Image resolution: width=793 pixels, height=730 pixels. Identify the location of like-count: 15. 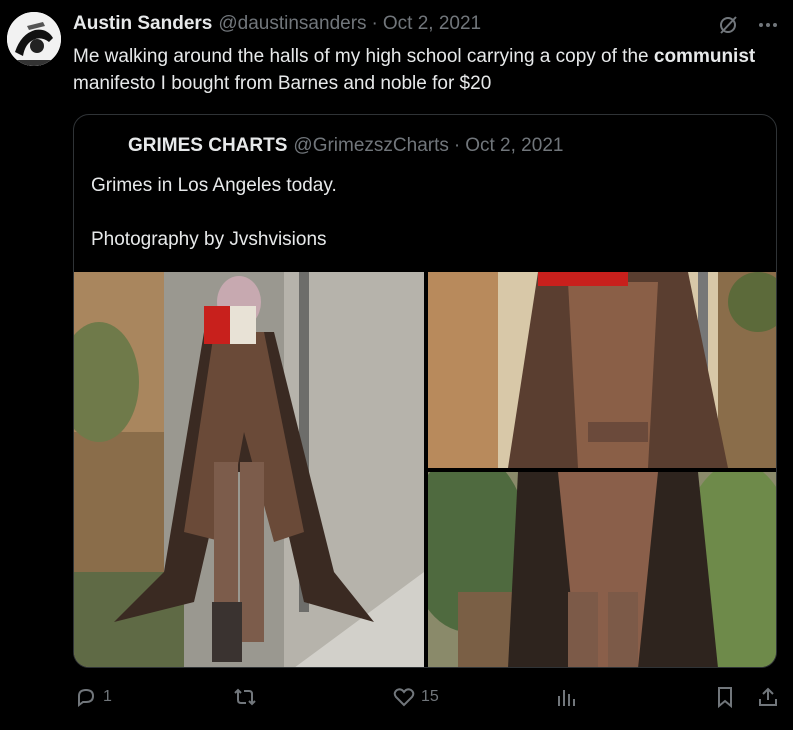
(430, 696).